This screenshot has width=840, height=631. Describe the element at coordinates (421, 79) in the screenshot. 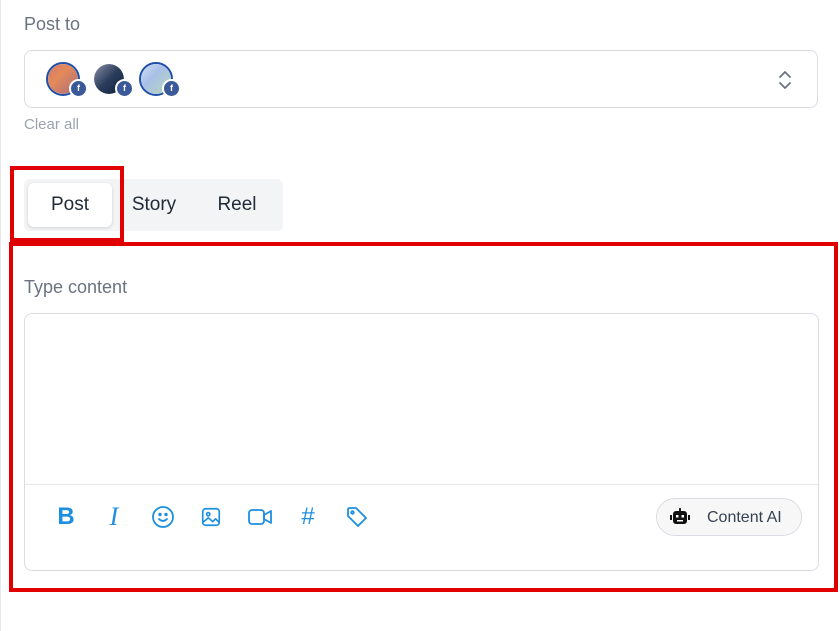

I see `account-selector: f f f` at that location.